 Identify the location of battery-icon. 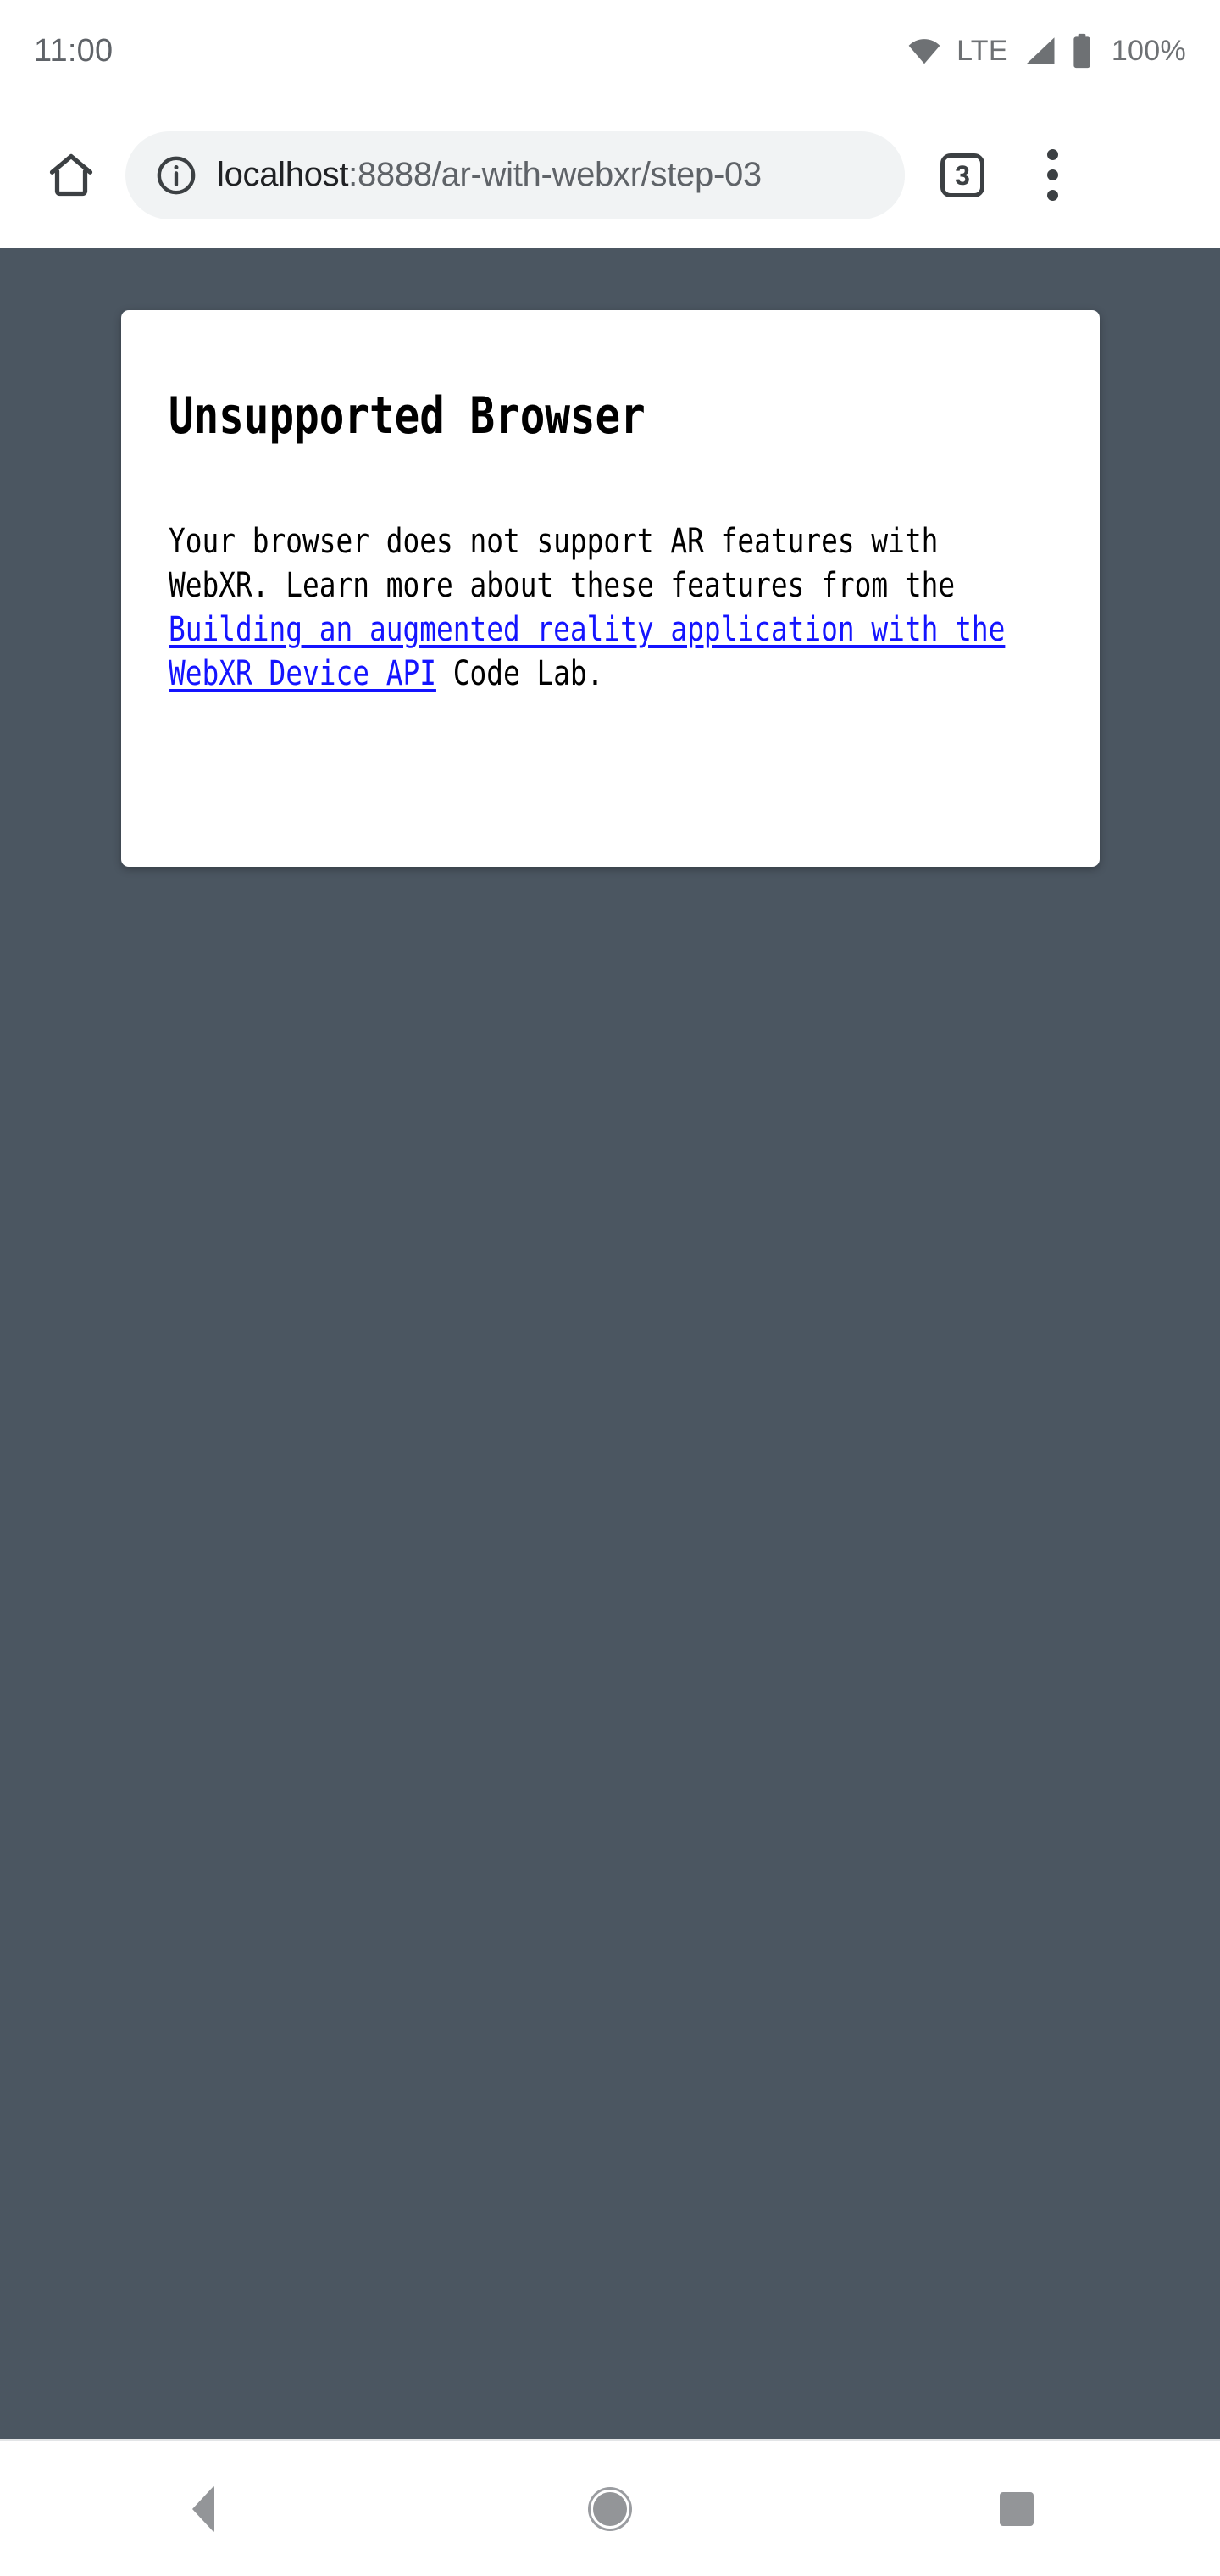
(1082, 51).